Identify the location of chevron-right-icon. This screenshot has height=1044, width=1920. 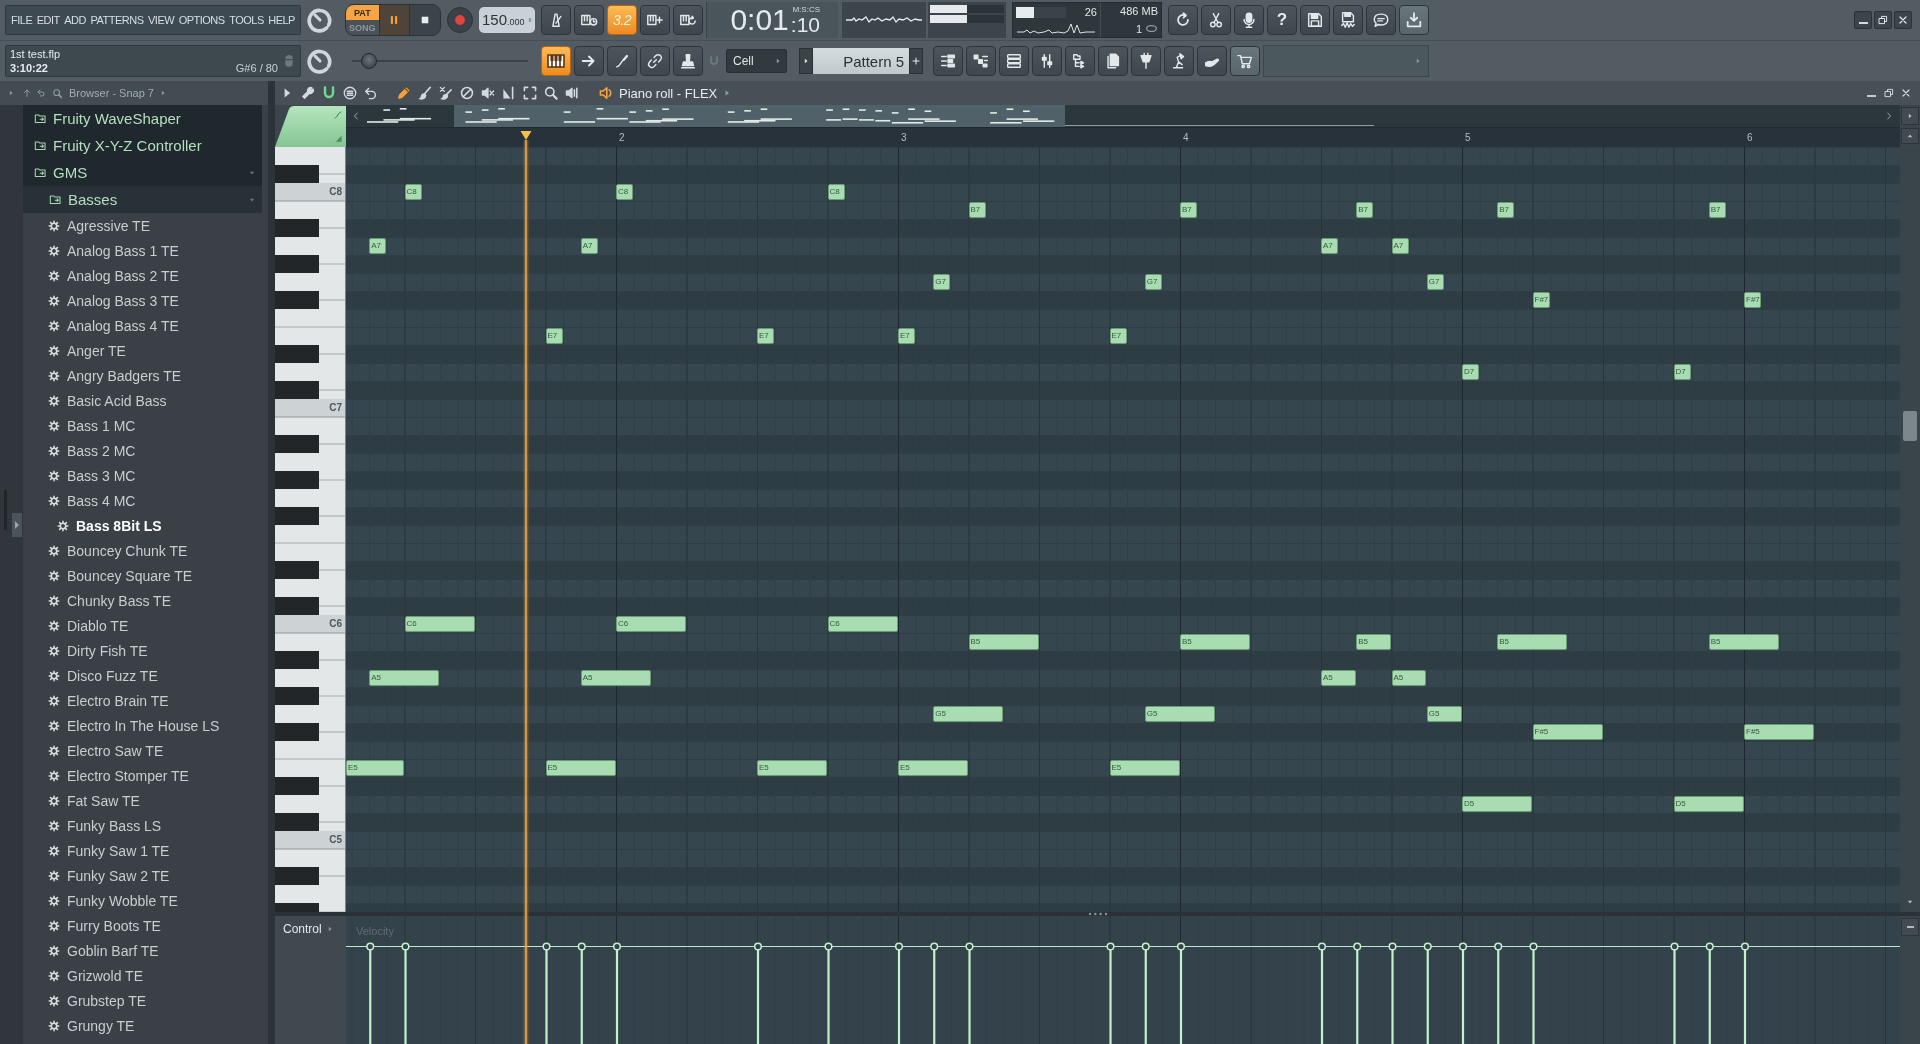
(1889, 116).